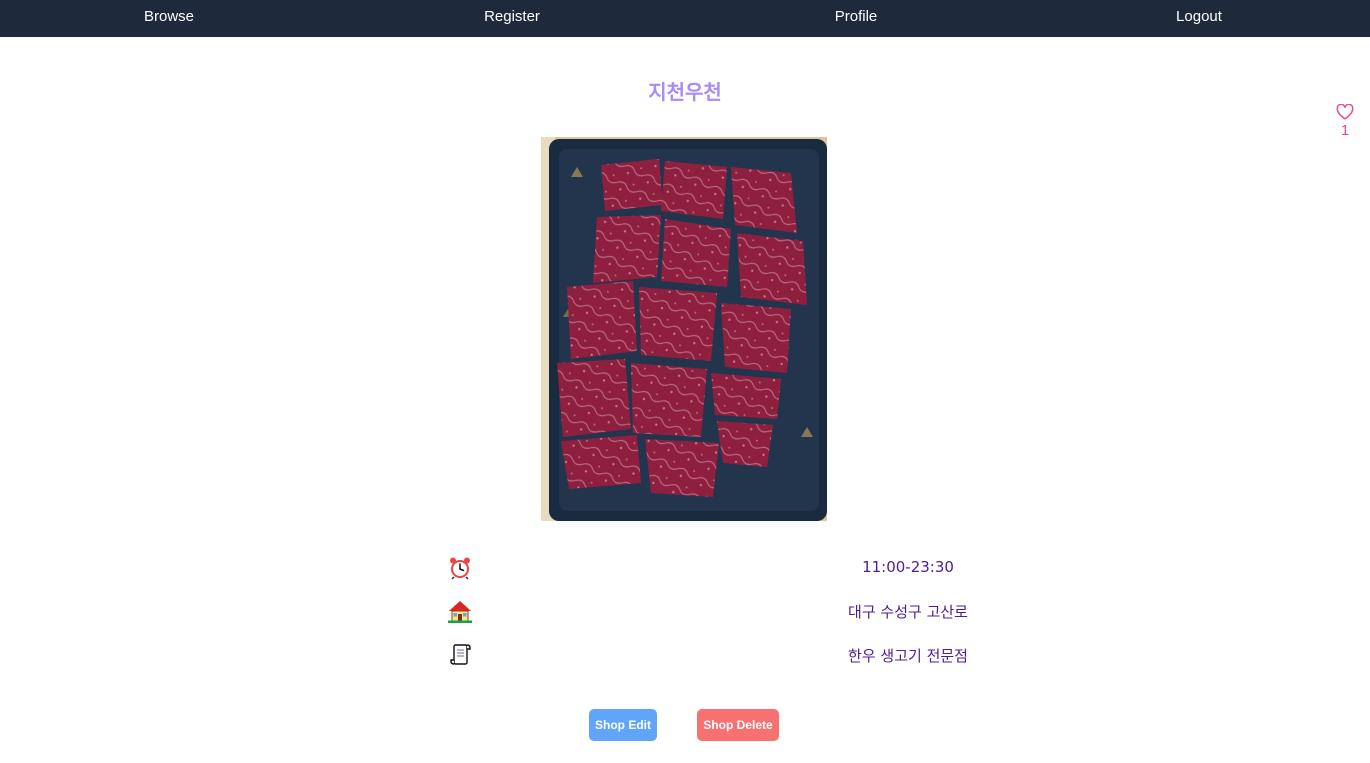 The height and width of the screenshot is (763, 1370). Describe the element at coordinates (856, 18) in the screenshot. I see `nav-profile-link: Profile` at that location.